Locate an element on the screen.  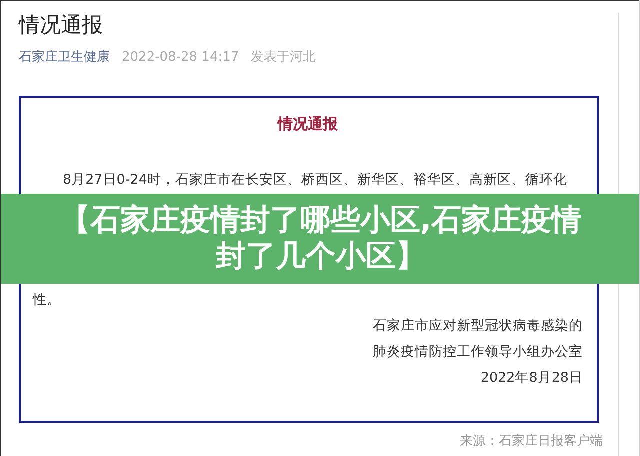
signature-line: 石家庄市应对新型冠状病毒感染的 is located at coordinates (478, 326).